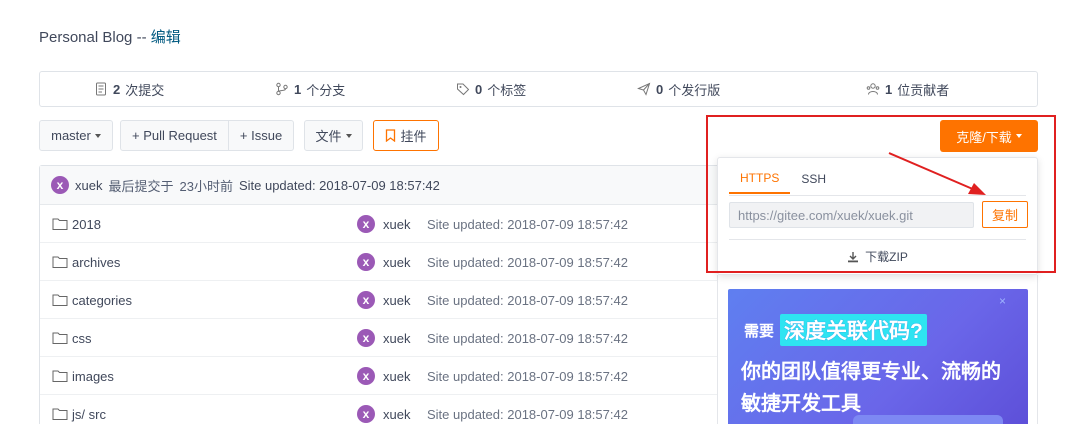 This screenshot has height=424, width=1084. I want to click on contributors-label: 位贡献者, so click(923, 90).